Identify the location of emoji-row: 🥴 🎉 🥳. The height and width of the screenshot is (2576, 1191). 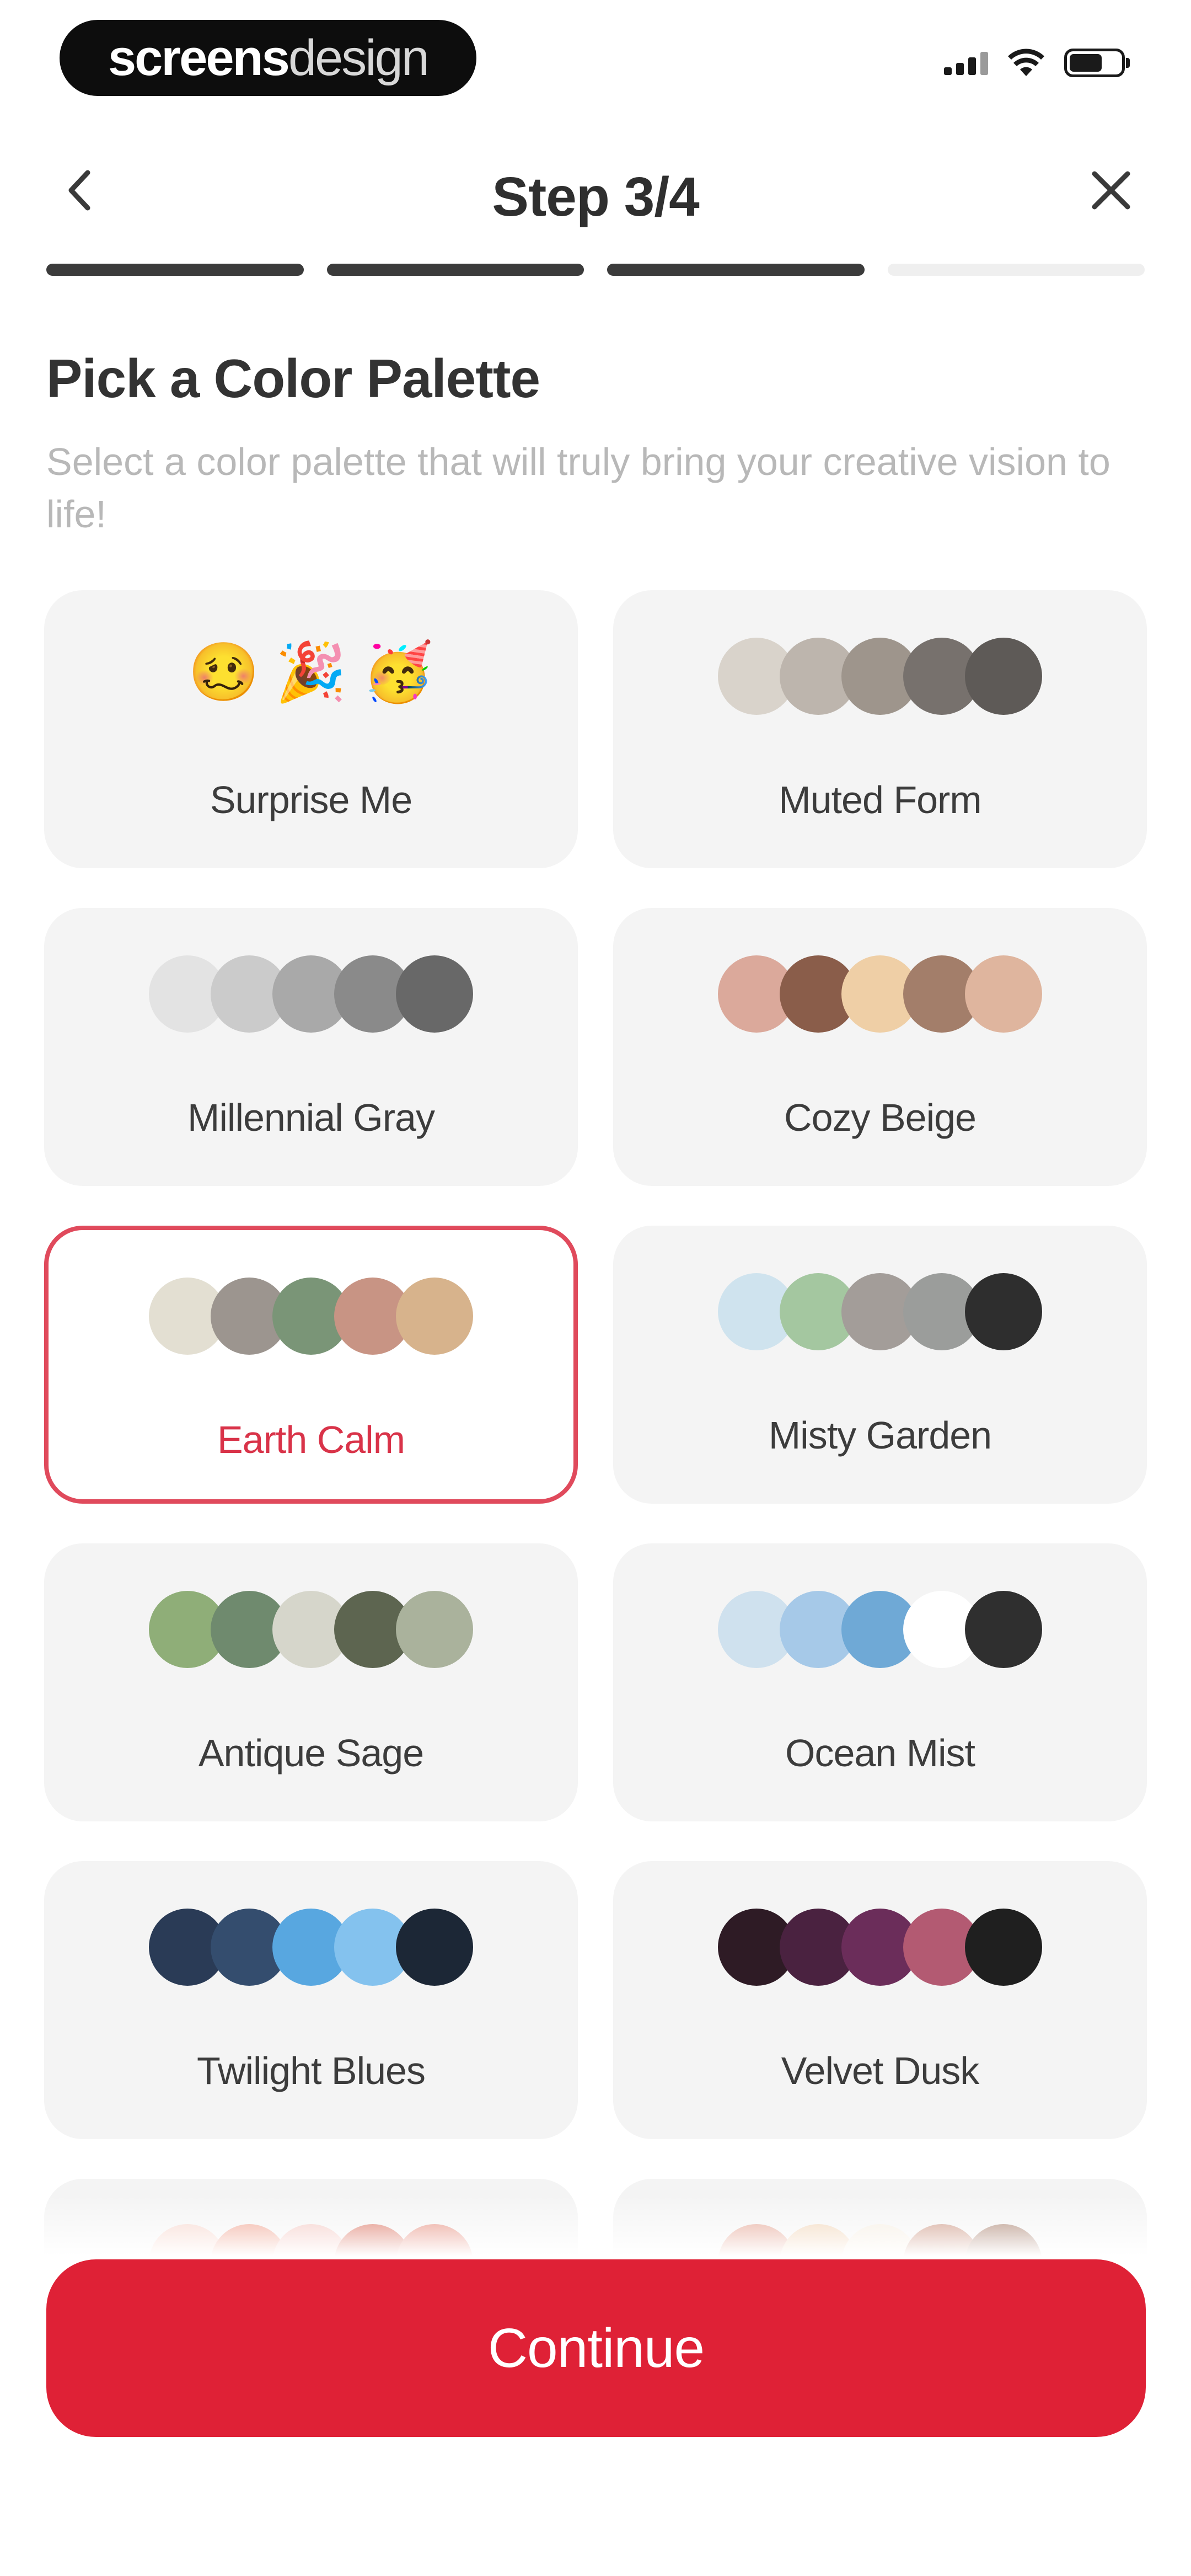
(311, 675).